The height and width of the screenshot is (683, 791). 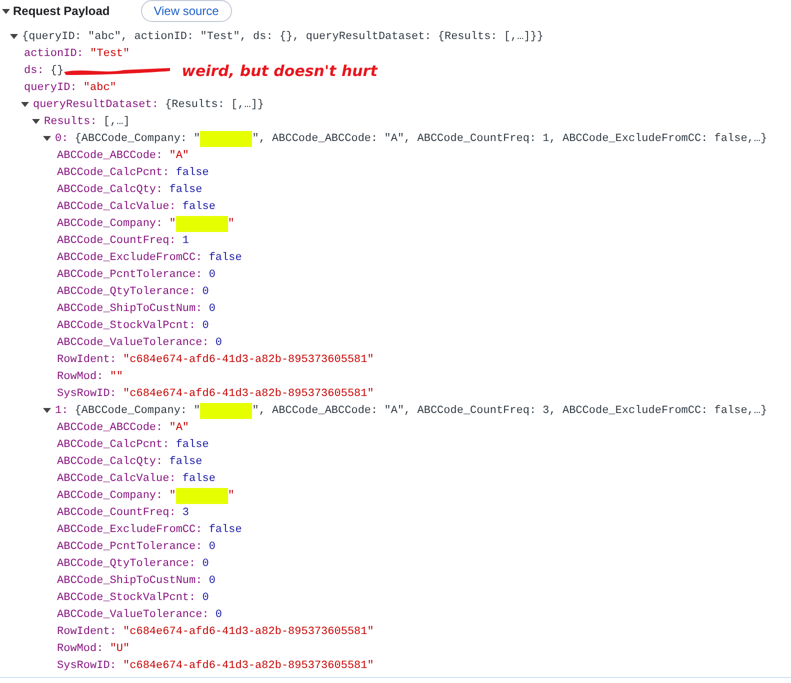 I want to click on string-value: "U", so click(x=120, y=648).